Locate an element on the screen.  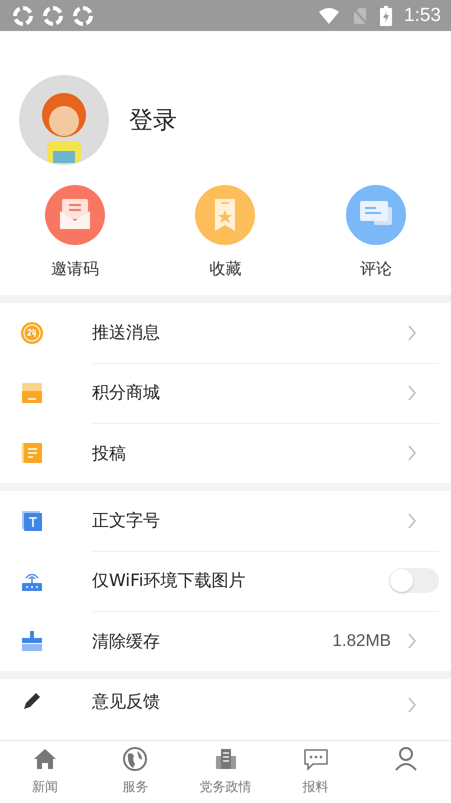
menu-label: 推送消息 is located at coordinates (126, 333).